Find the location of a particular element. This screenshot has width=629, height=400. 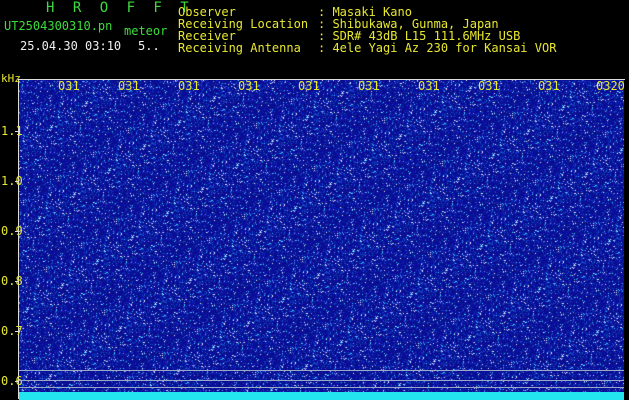

antenna-value: : 4ele Yagi Az 230 for Kansai VOR is located at coordinates (437, 48).